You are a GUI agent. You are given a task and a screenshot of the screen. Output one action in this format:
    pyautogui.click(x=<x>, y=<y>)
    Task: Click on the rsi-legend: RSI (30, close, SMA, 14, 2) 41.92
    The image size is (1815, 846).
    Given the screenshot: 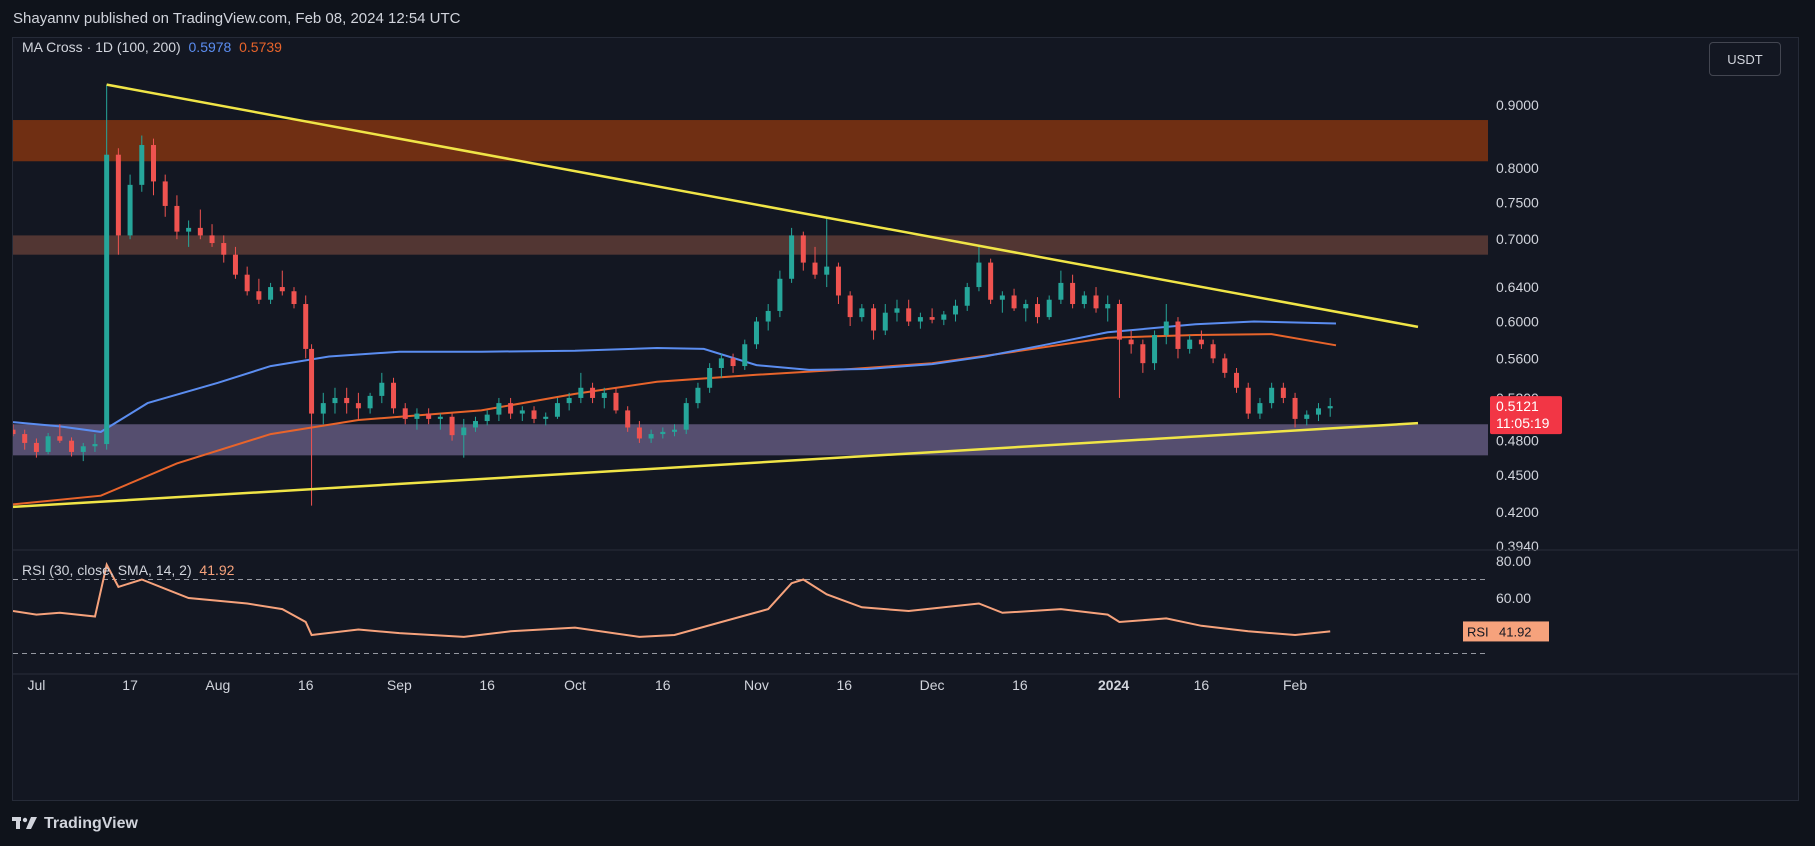 What is the action you would take?
    pyautogui.click(x=128, y=570)
    